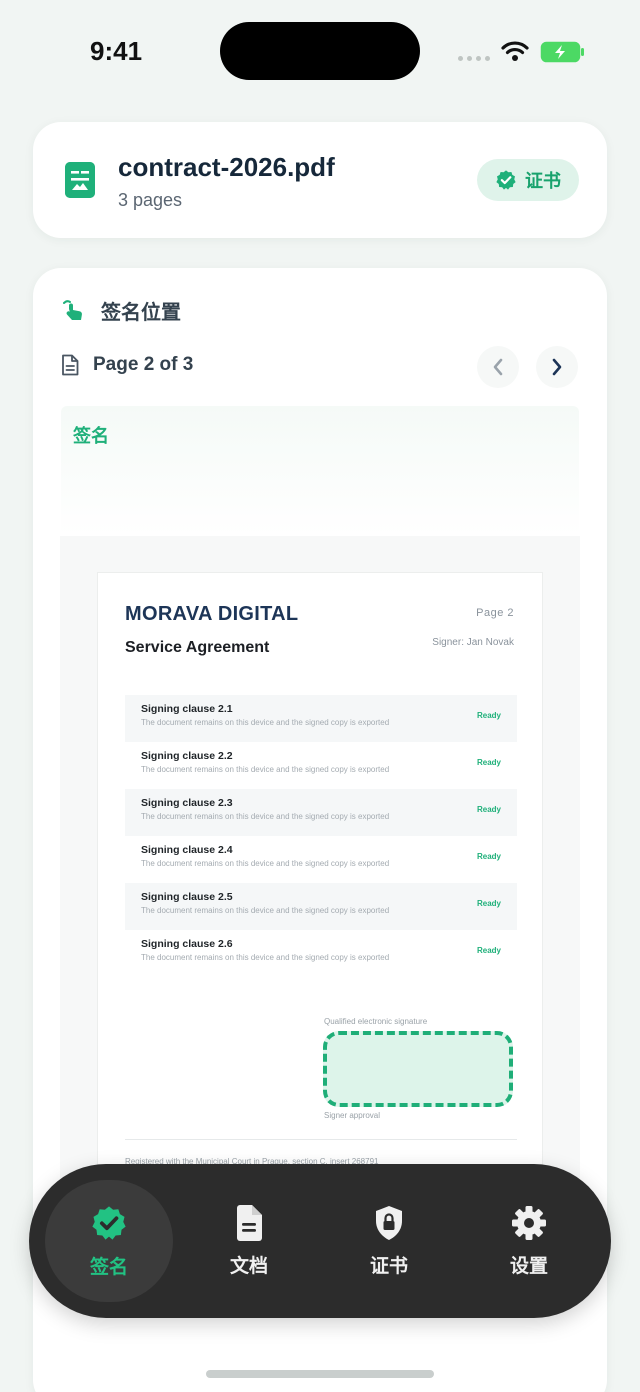 This screenshot has width=640, height=1392. I want to click on page-document-icon, so click(70, 365).